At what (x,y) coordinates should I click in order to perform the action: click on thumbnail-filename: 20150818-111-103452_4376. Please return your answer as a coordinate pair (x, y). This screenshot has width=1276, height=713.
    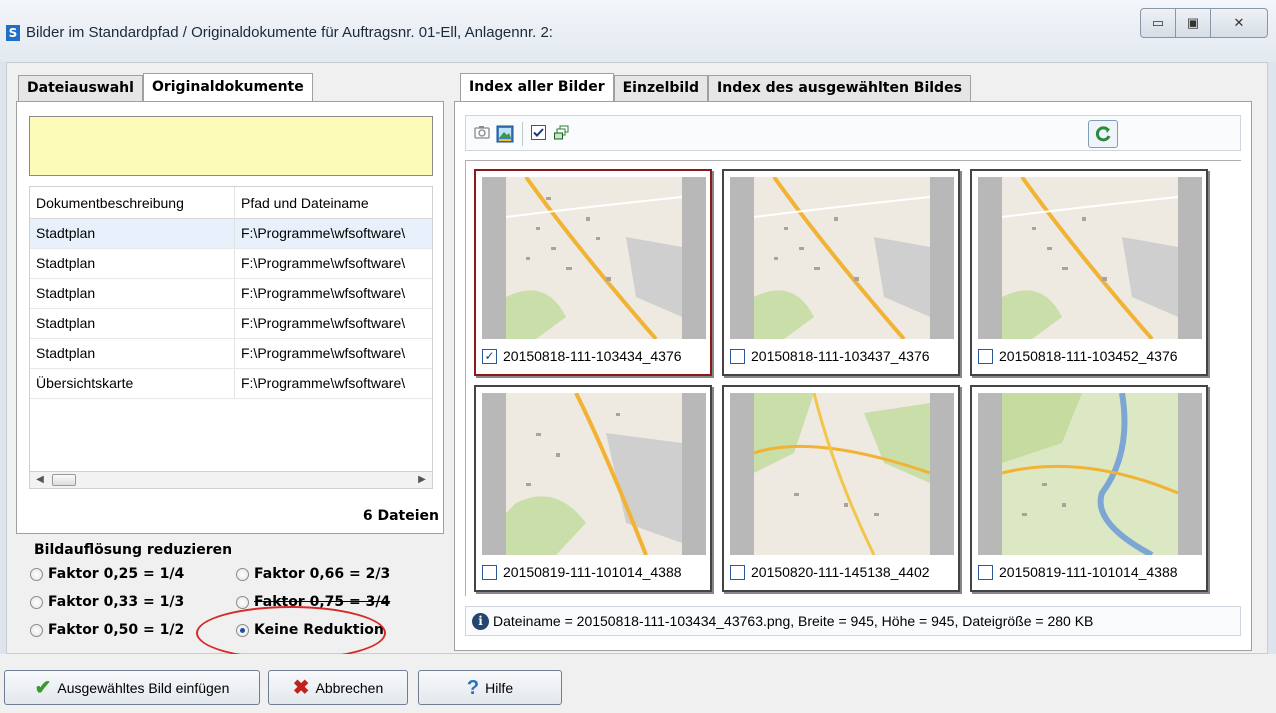
    Looking at the image, I should click on (1088, 356).